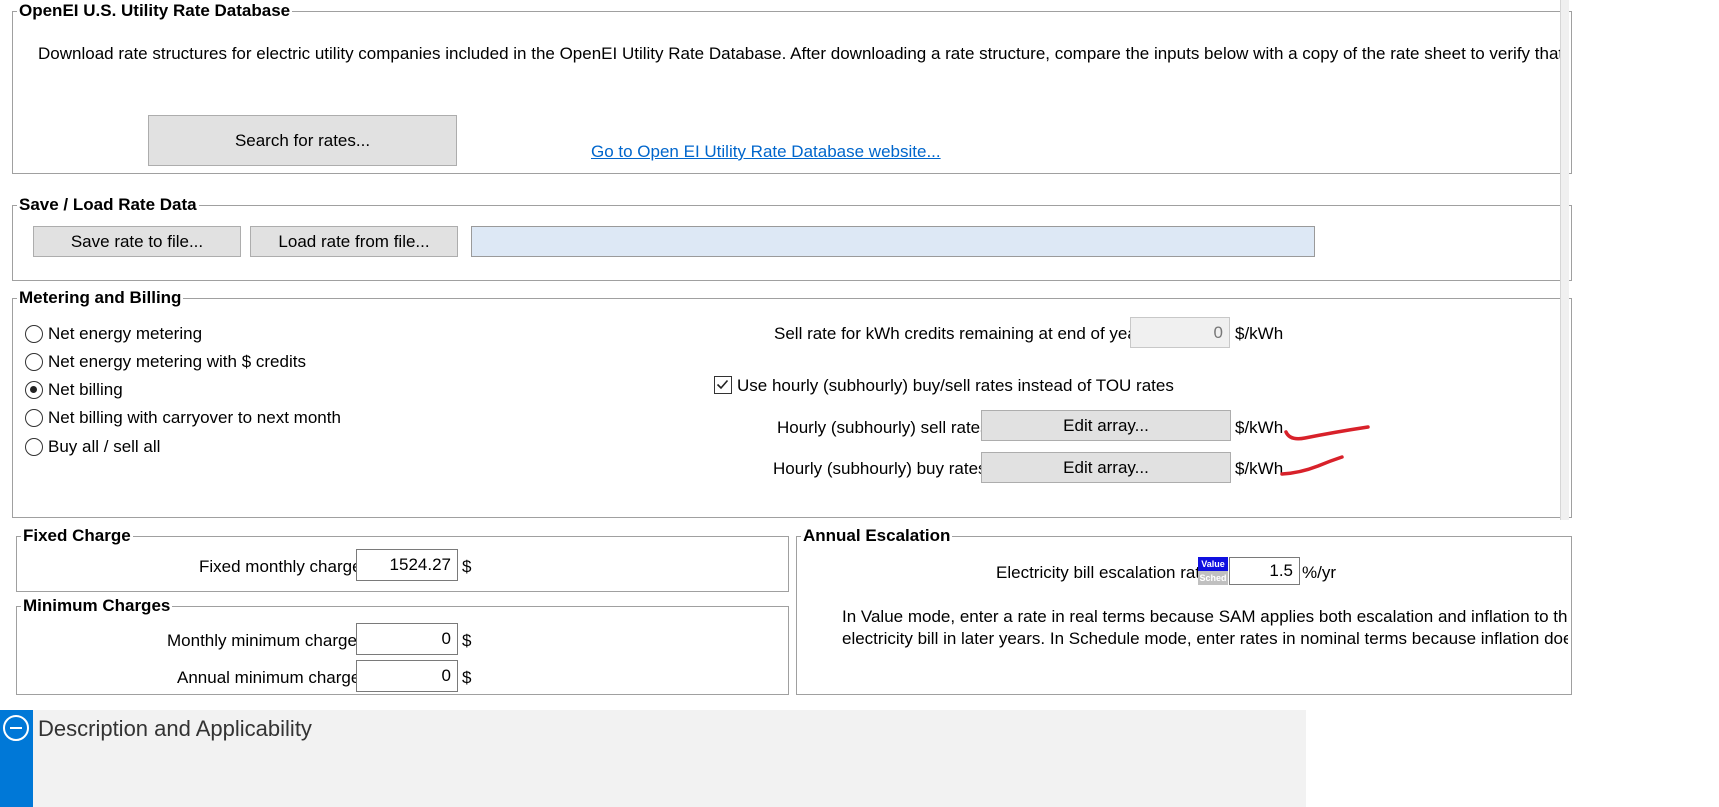 Image resolution: width=1719 pixels, height=807 pixels. Describe the element at coordinates (1259, 427) in the screenshot. I see `sell-rates-unit: $/kWh` at that location.